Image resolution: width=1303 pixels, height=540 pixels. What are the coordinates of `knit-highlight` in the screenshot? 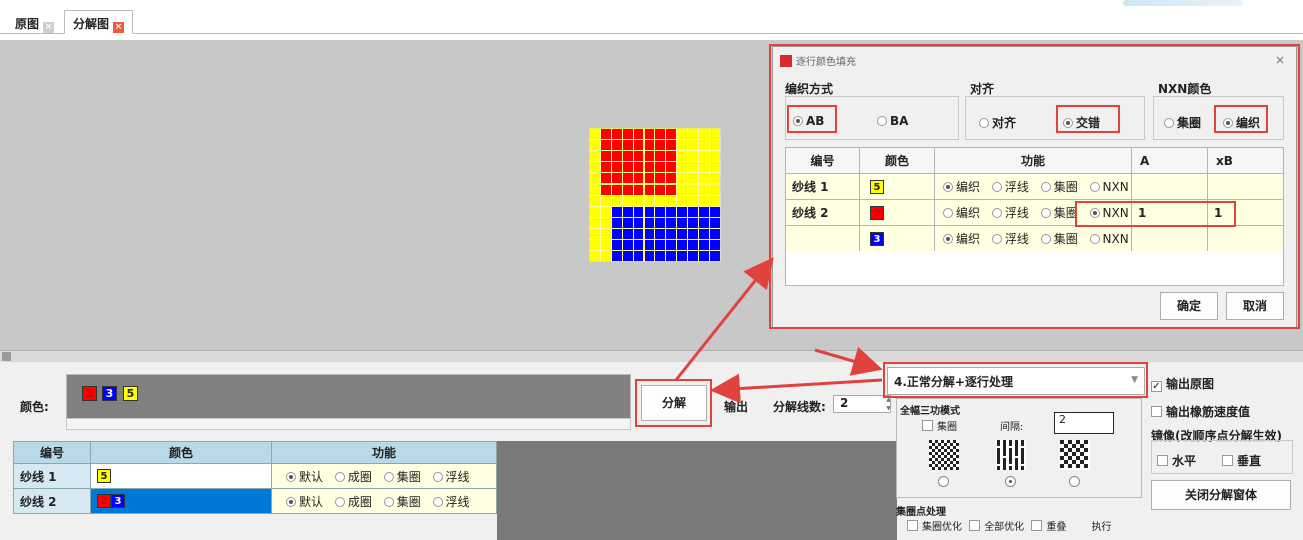 It's located at (1241, 119).